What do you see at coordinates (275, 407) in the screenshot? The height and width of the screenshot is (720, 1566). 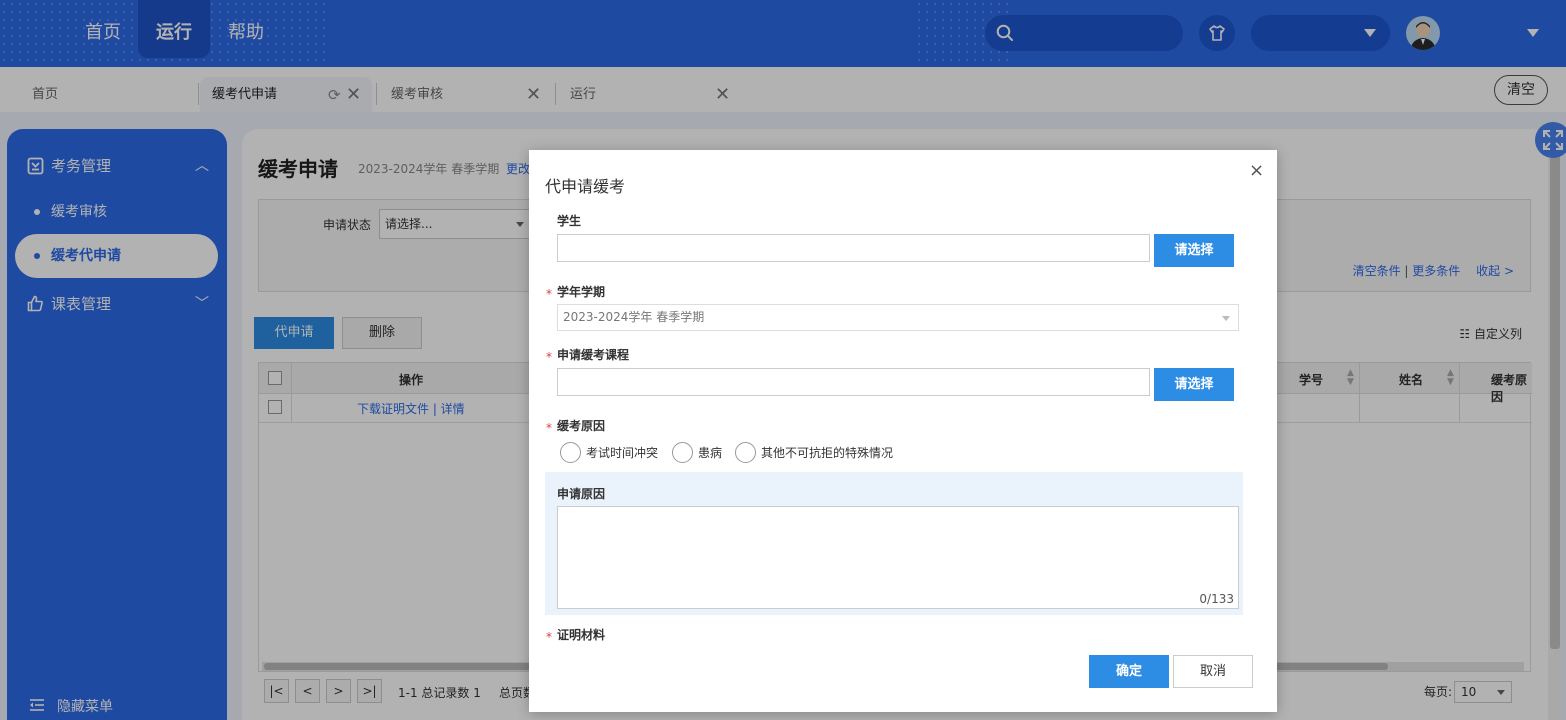 I see `row-checkbox` at bounding box center [275, 407].